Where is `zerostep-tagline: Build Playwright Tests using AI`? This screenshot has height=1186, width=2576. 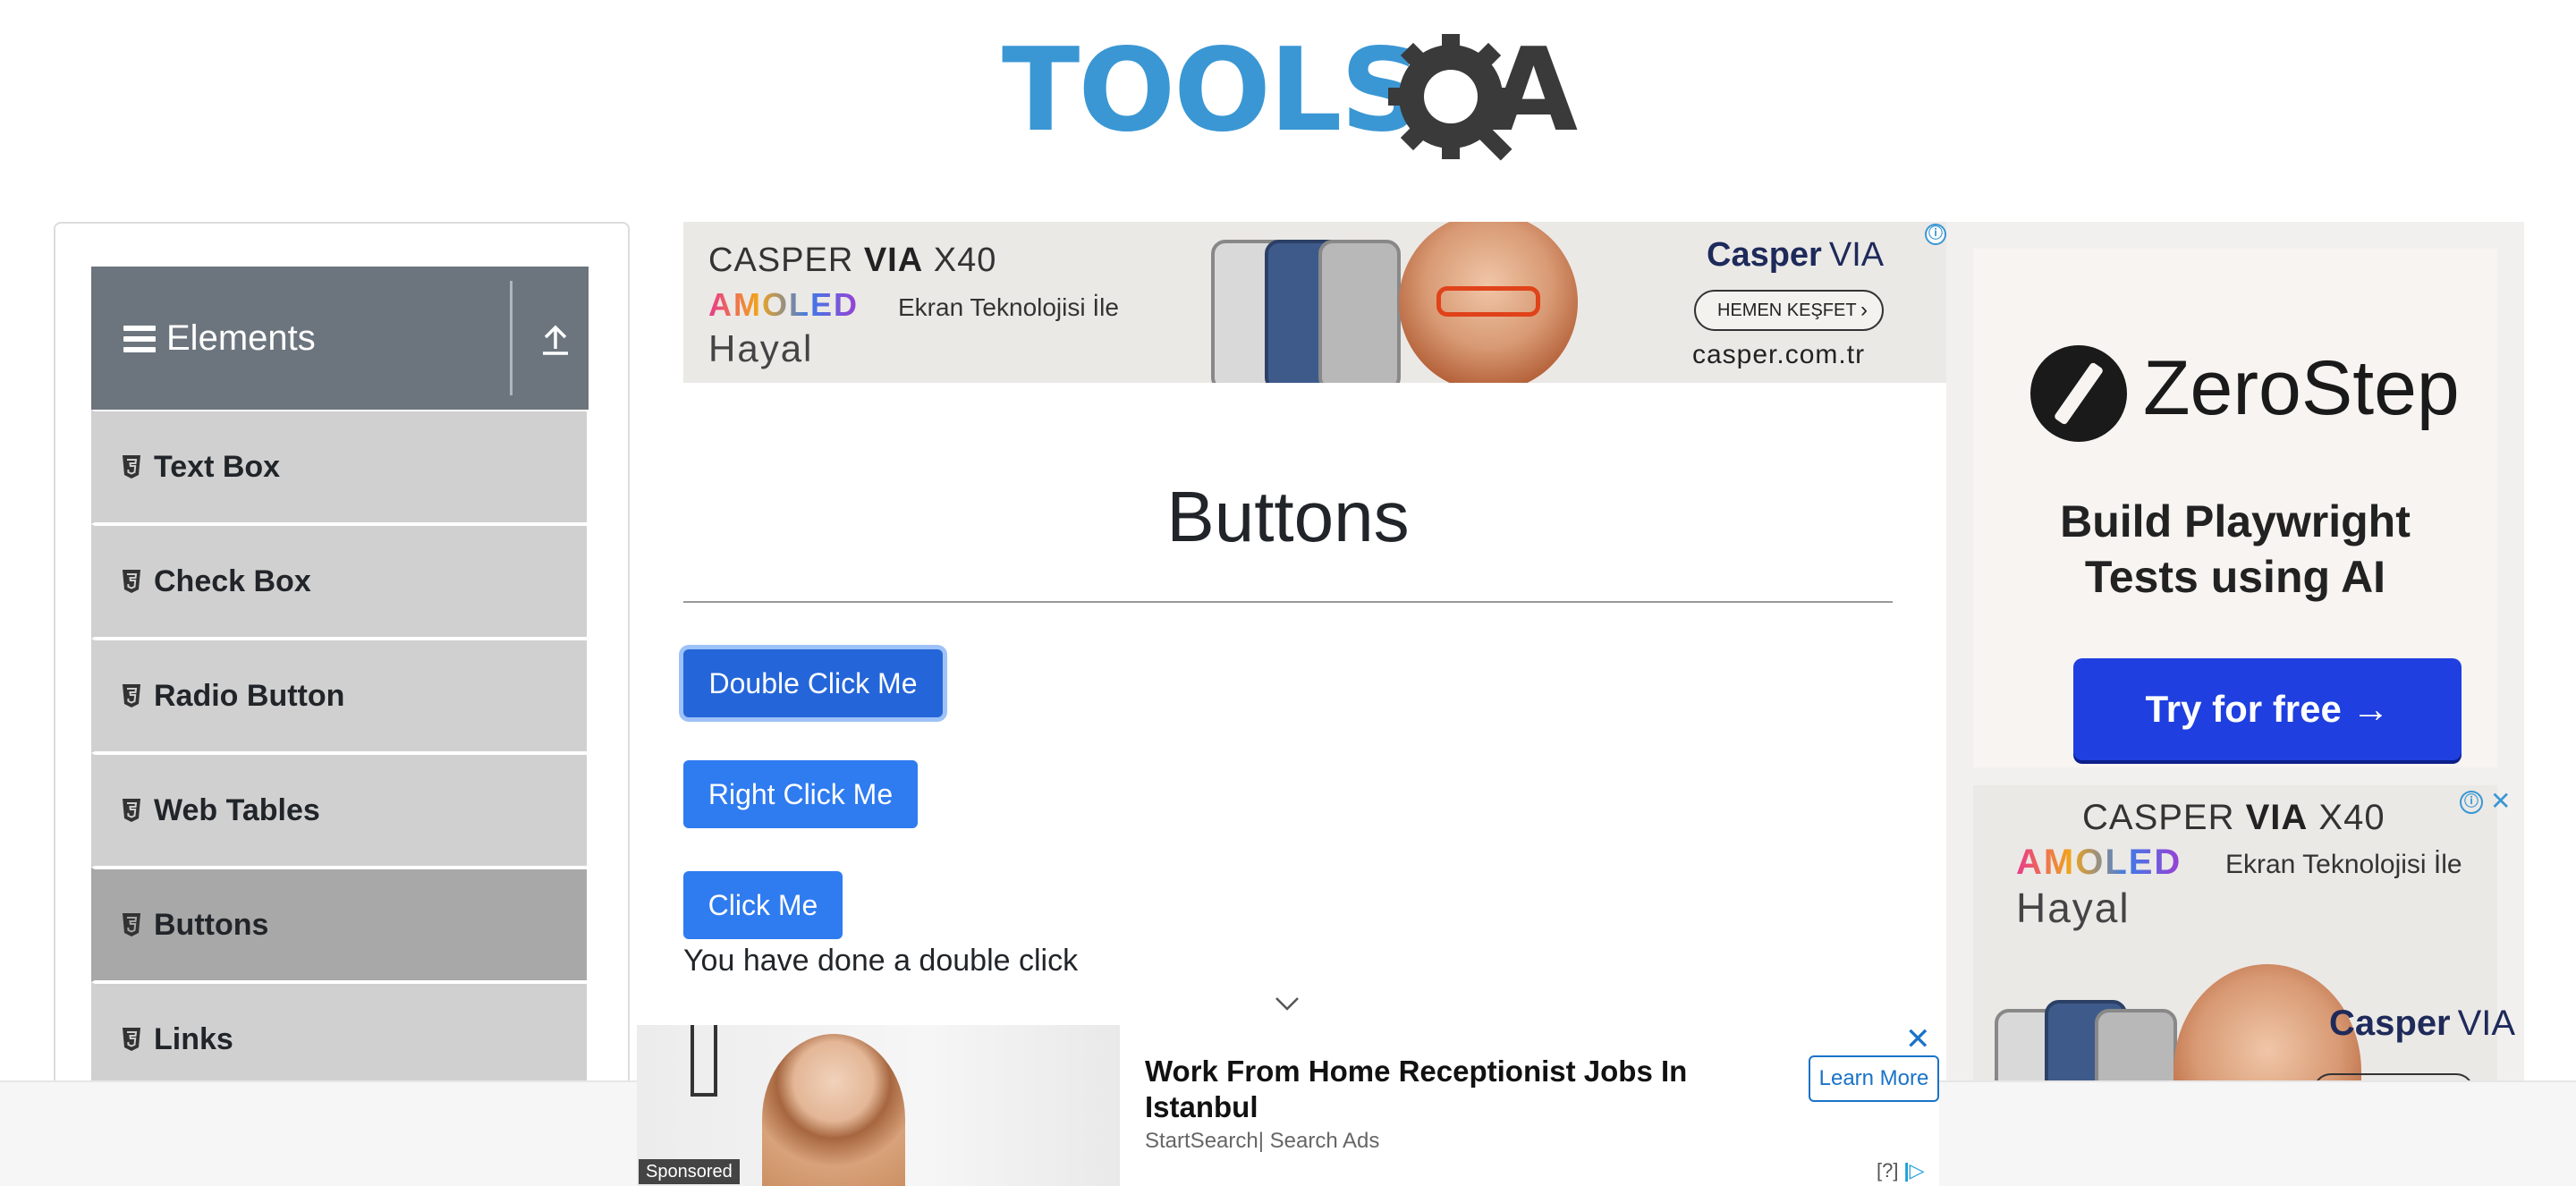
zerostep-tagline: Build Playwright Tests using AI is located at coordinates (2235, 549).